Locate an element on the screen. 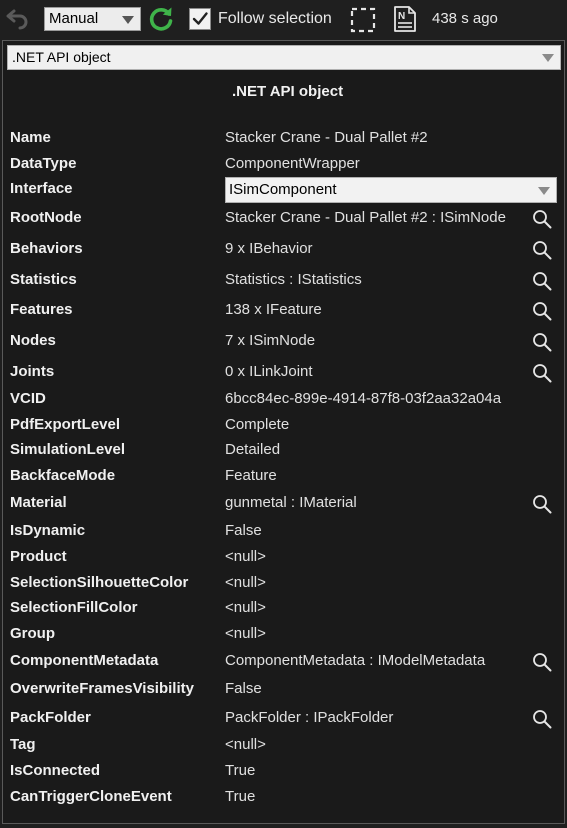 This screenshot has width=567, height=828. property-value: Complete is located at coordinates (257, 424).